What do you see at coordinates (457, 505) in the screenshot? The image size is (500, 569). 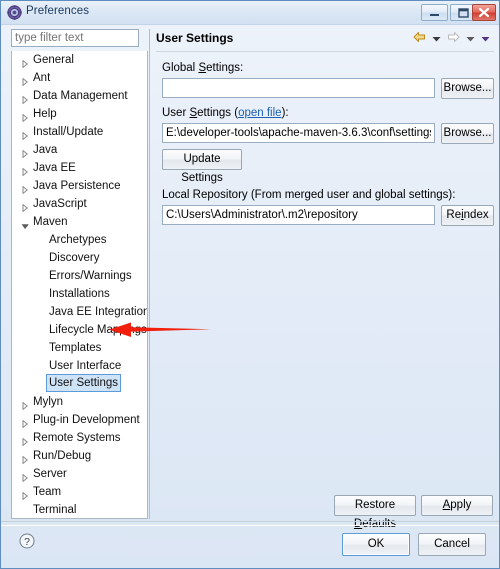 I see `apply-button: Apply` at bounding box center [457, 505].